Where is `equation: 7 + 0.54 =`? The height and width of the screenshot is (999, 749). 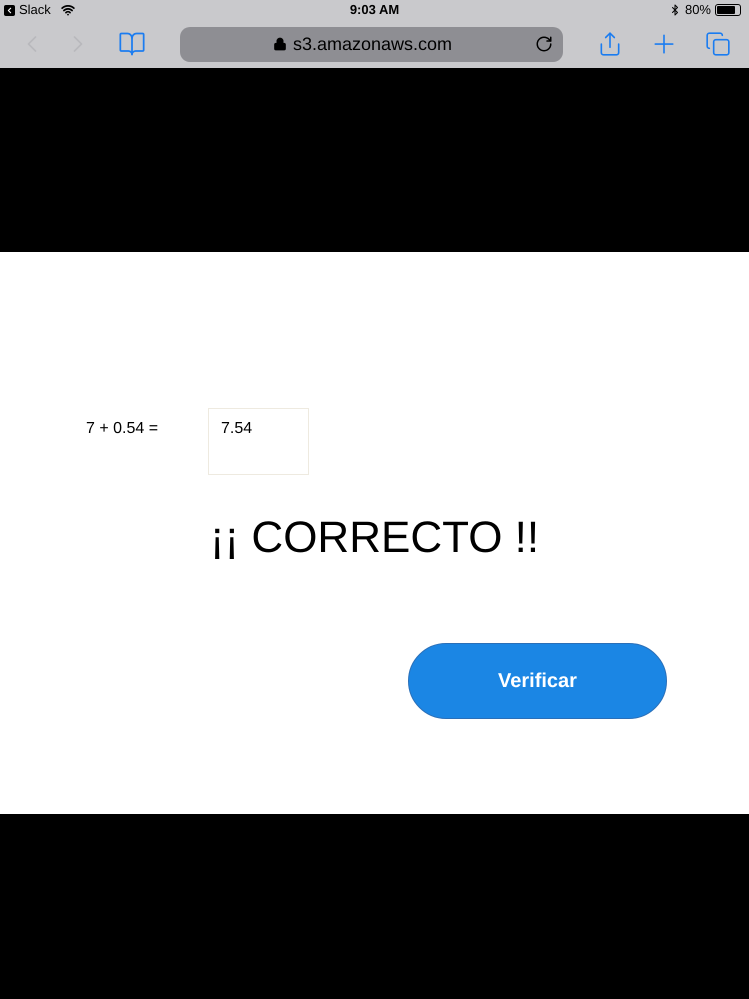
equation: 7 + 0.54 = is located at coordinates (123, 429).